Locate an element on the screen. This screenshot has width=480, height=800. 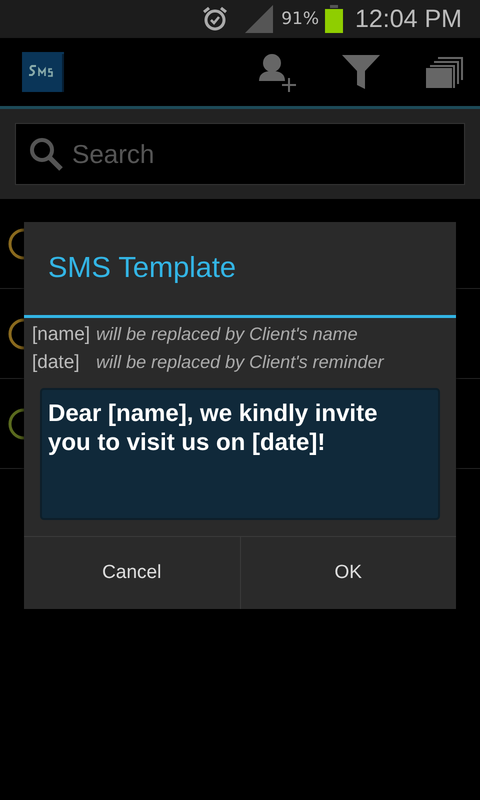
clock-time: 12:04 PM is located at coordinates (408, 19).